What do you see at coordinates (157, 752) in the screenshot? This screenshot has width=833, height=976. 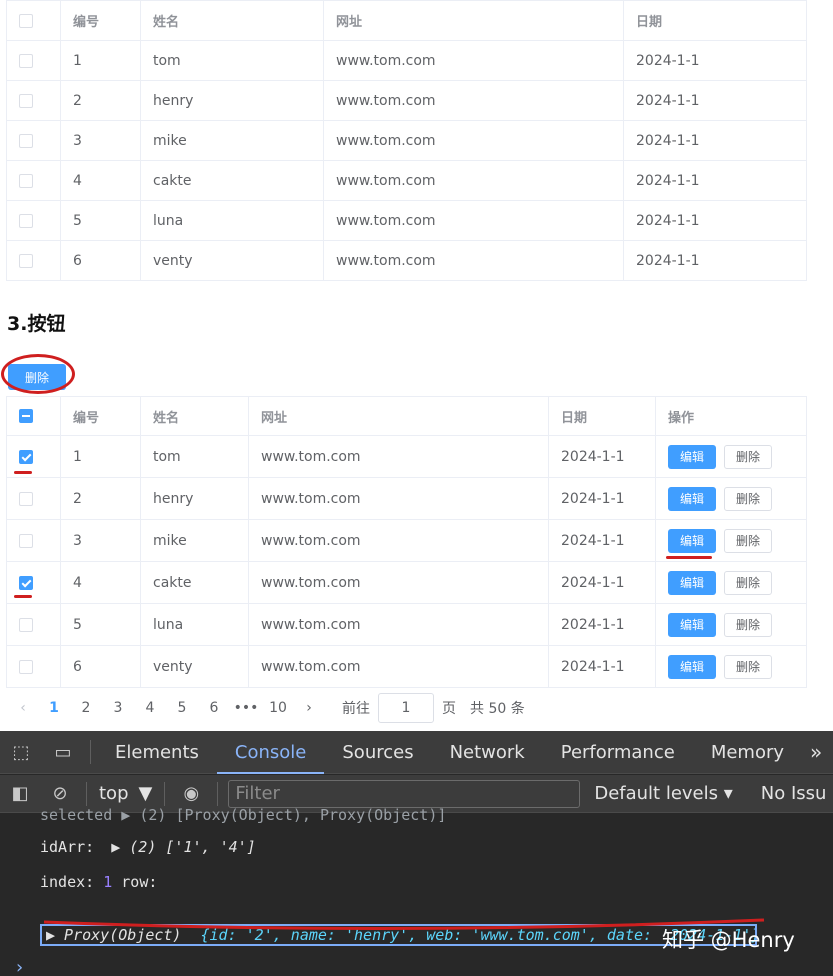 I see `tab-elements: Elements` at bounding box center [157, 752].